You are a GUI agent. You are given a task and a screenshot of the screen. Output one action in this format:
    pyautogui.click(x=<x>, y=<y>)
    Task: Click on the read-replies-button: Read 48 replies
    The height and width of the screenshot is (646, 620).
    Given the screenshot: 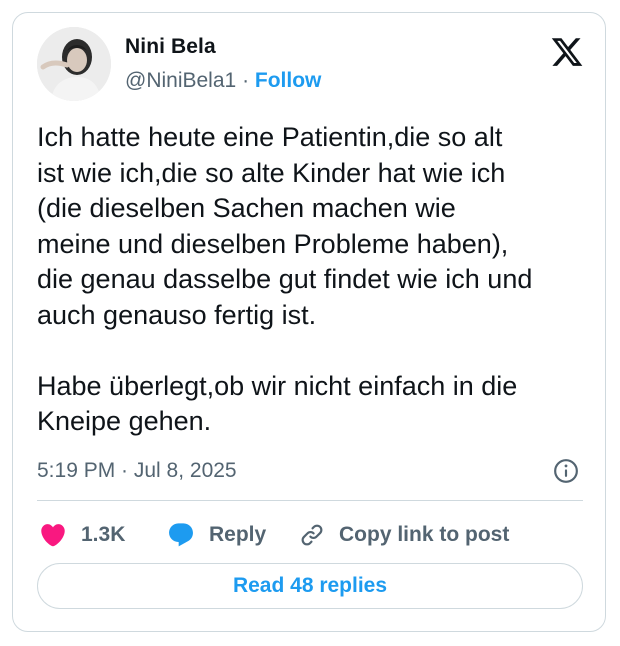 What is the action you would take?
    pyautogui.click(x=310, y=586)
    